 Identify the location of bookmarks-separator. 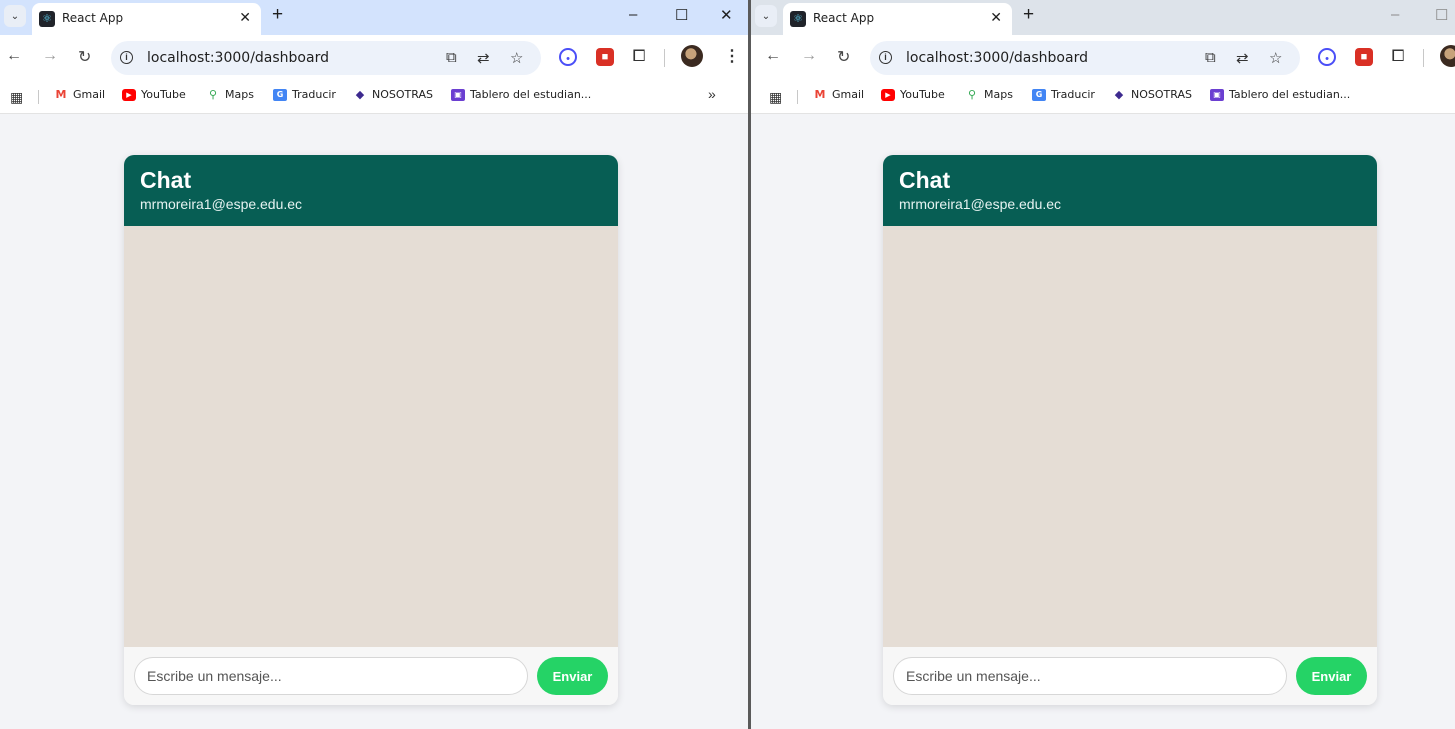
(38, 97).